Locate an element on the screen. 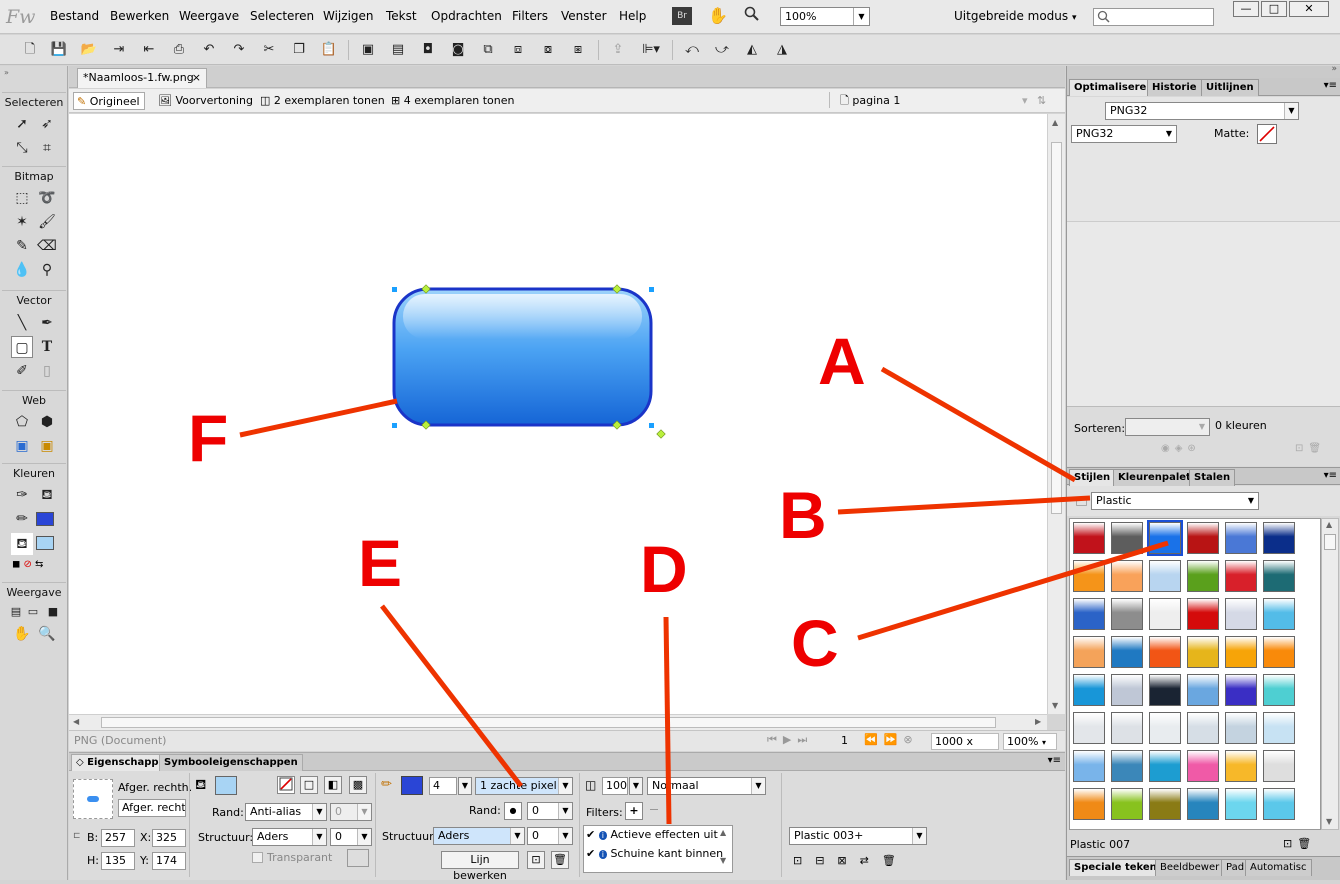 This screenshot has width=1340, height=884. annotation-line-e is located at coordinates (451, 696).